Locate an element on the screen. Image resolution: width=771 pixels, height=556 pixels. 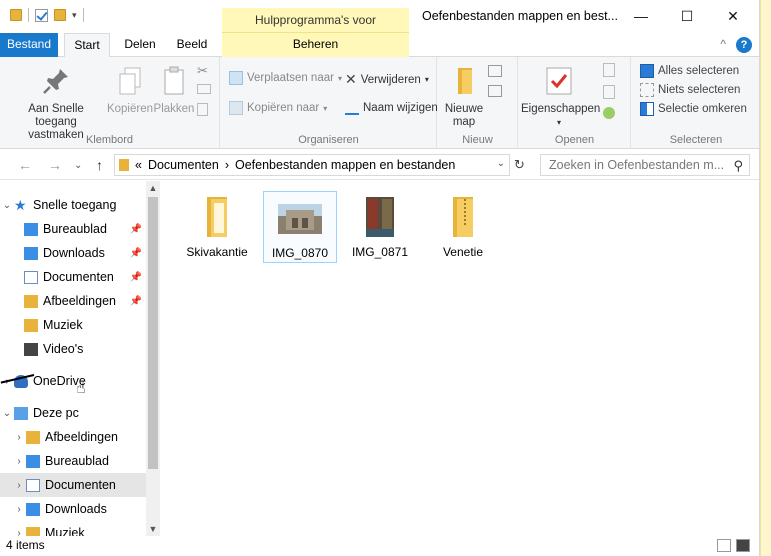
nav-pc-downloads: › Downloads is located at coordinates (73, 509).